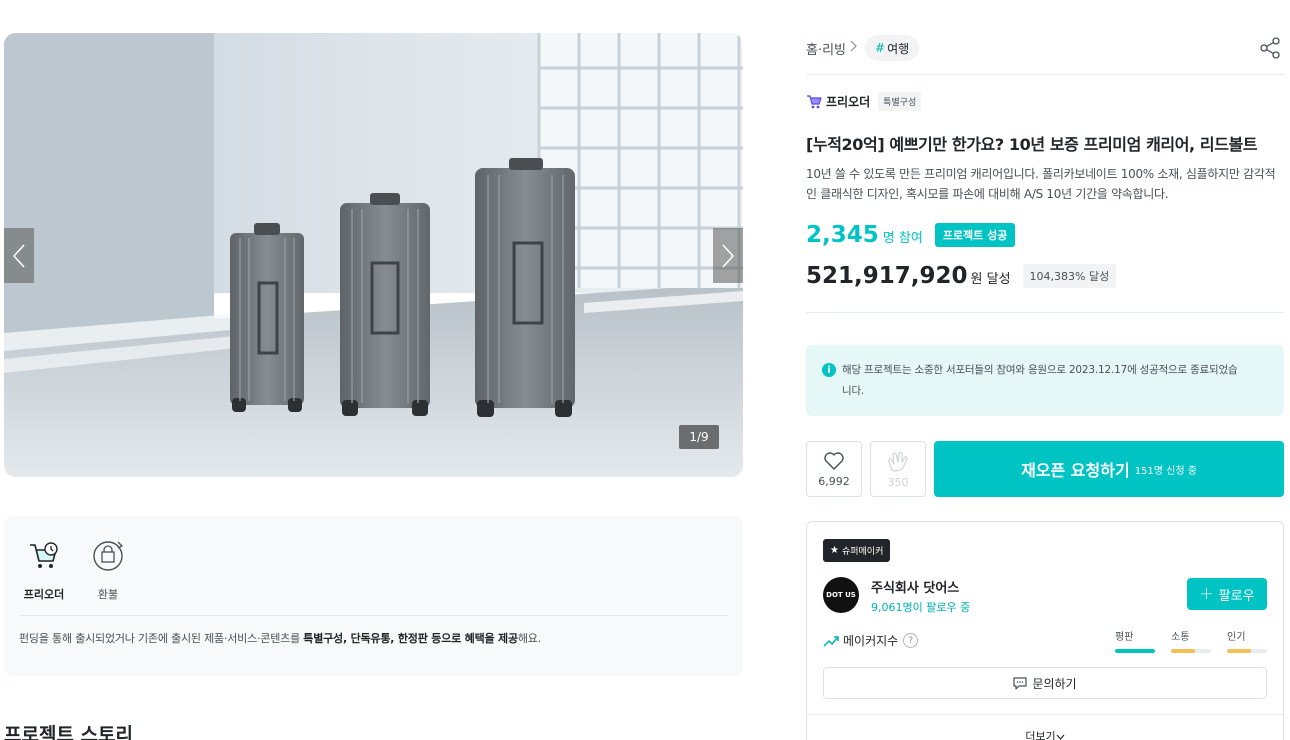  I want to click on benefit-label: 환불, so click(108, 594).